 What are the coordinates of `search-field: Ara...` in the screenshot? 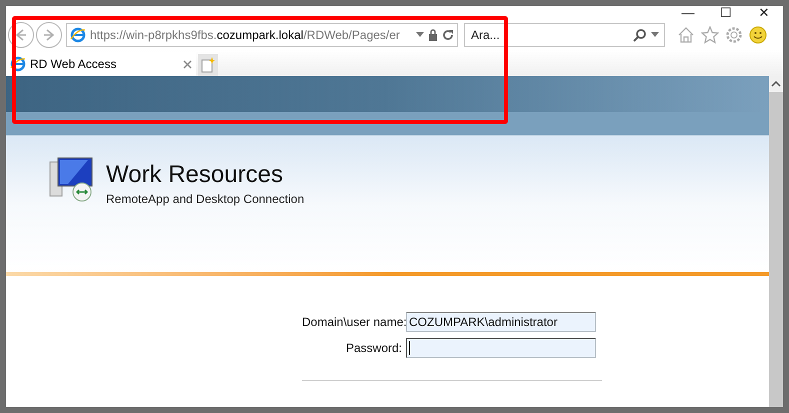 It's located at (564, 35).